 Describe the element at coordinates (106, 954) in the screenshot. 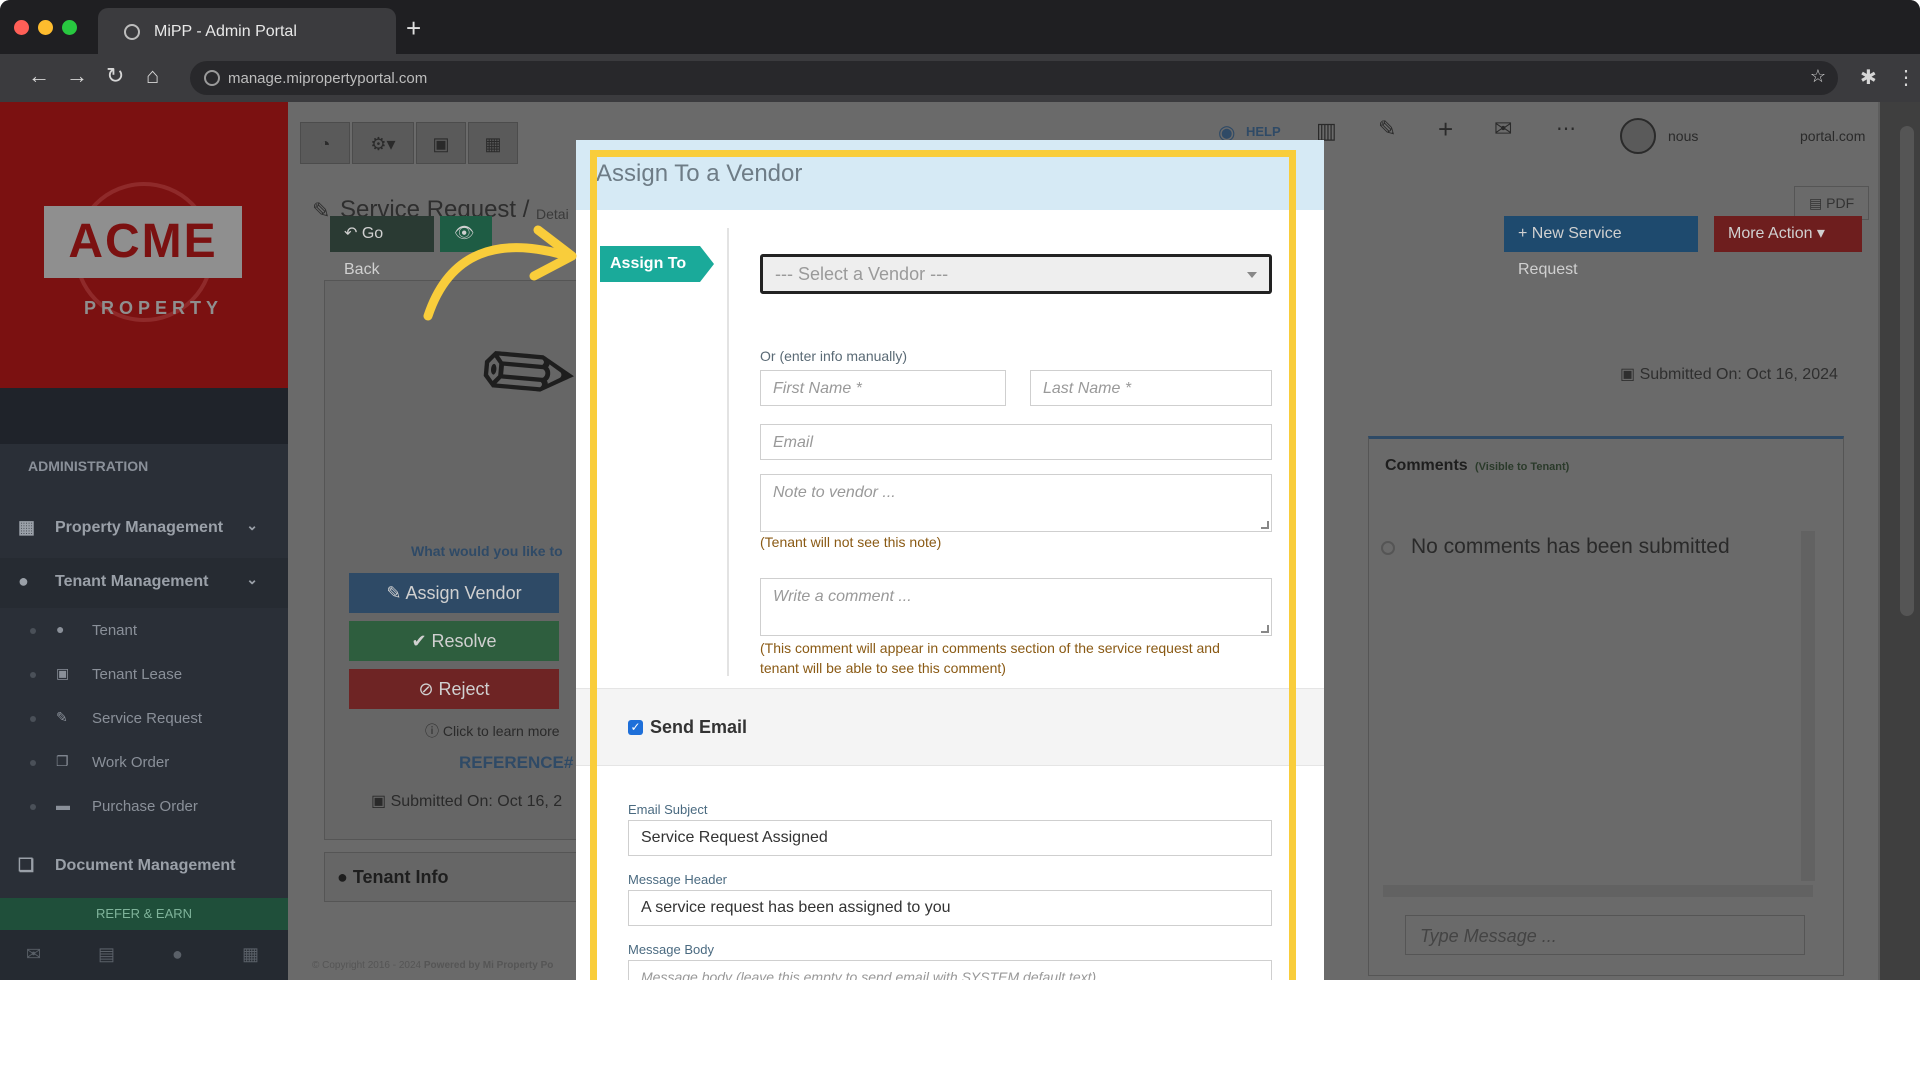

I see `briefcase-icon: ▤` at that location.